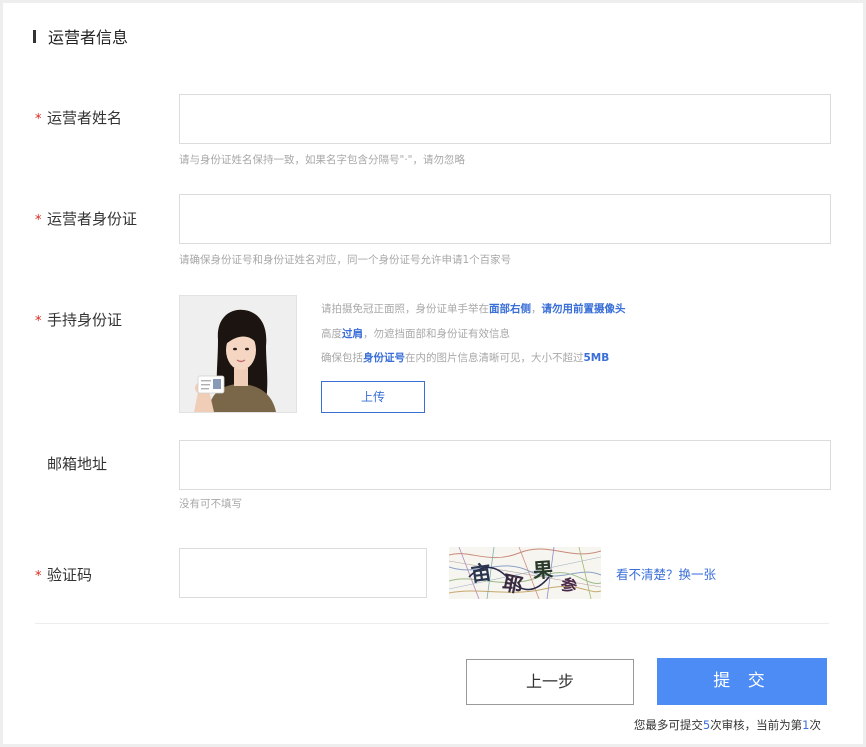  Describe the element at coordinates (342, 358) in the screenshot. I see `upload-info-text: 确保包括` at that location.